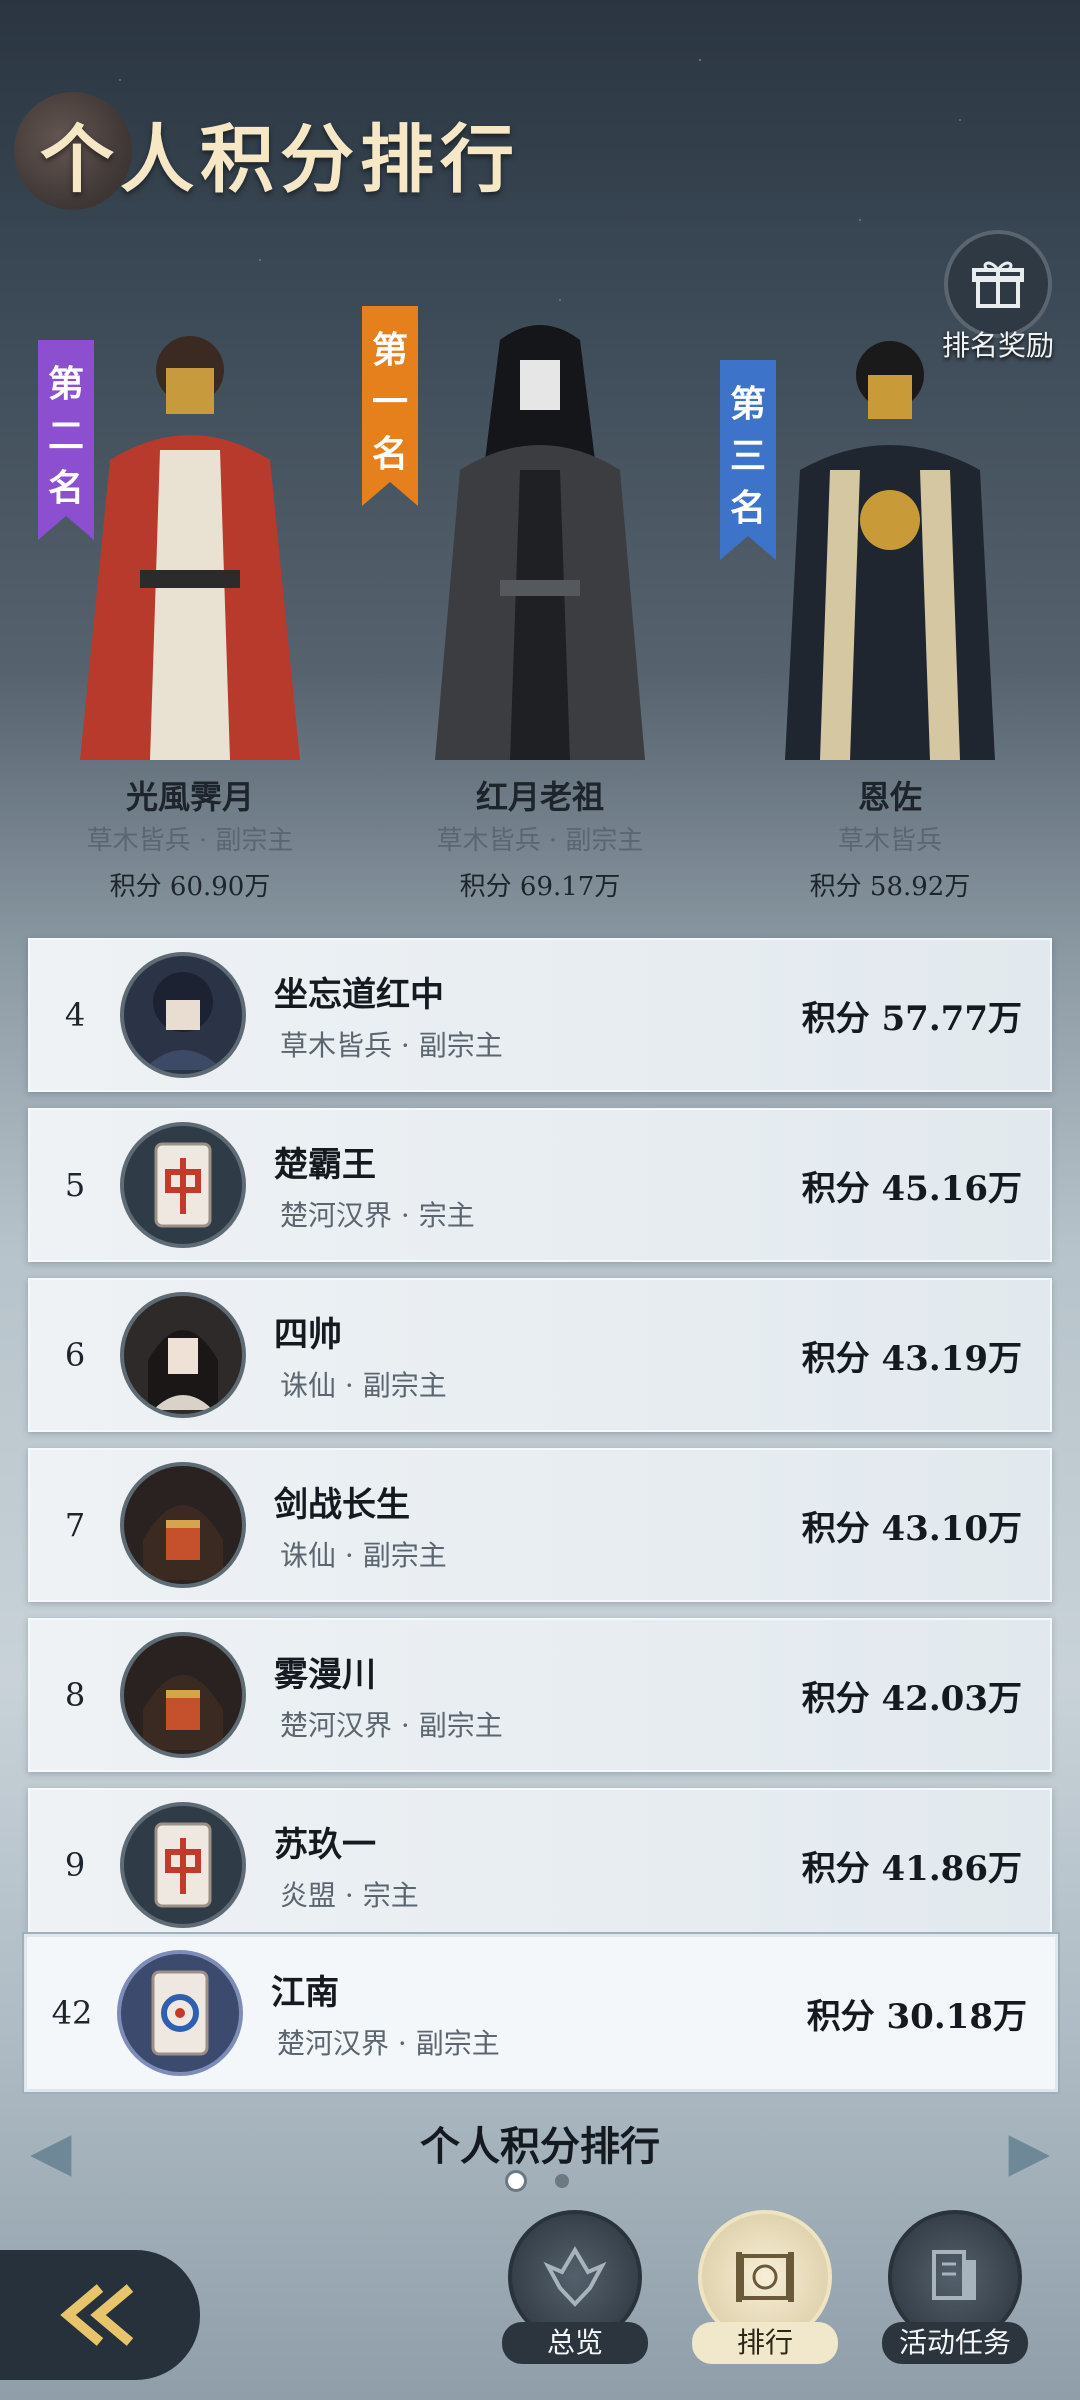  What do you see at coordinates (540, 1865) in the screenshot?
I see `ranking-row: 9 苏玖一 炎盟 · 宗主 积分 41.86万` at bounding box center [540, 1865].